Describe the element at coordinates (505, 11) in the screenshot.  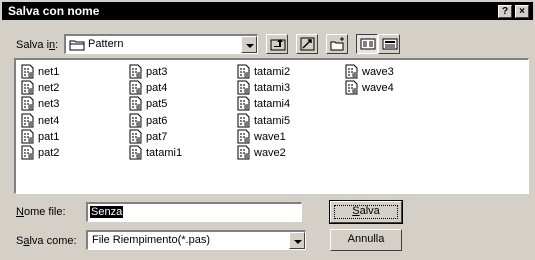
I see `help-button: ?` at that location.